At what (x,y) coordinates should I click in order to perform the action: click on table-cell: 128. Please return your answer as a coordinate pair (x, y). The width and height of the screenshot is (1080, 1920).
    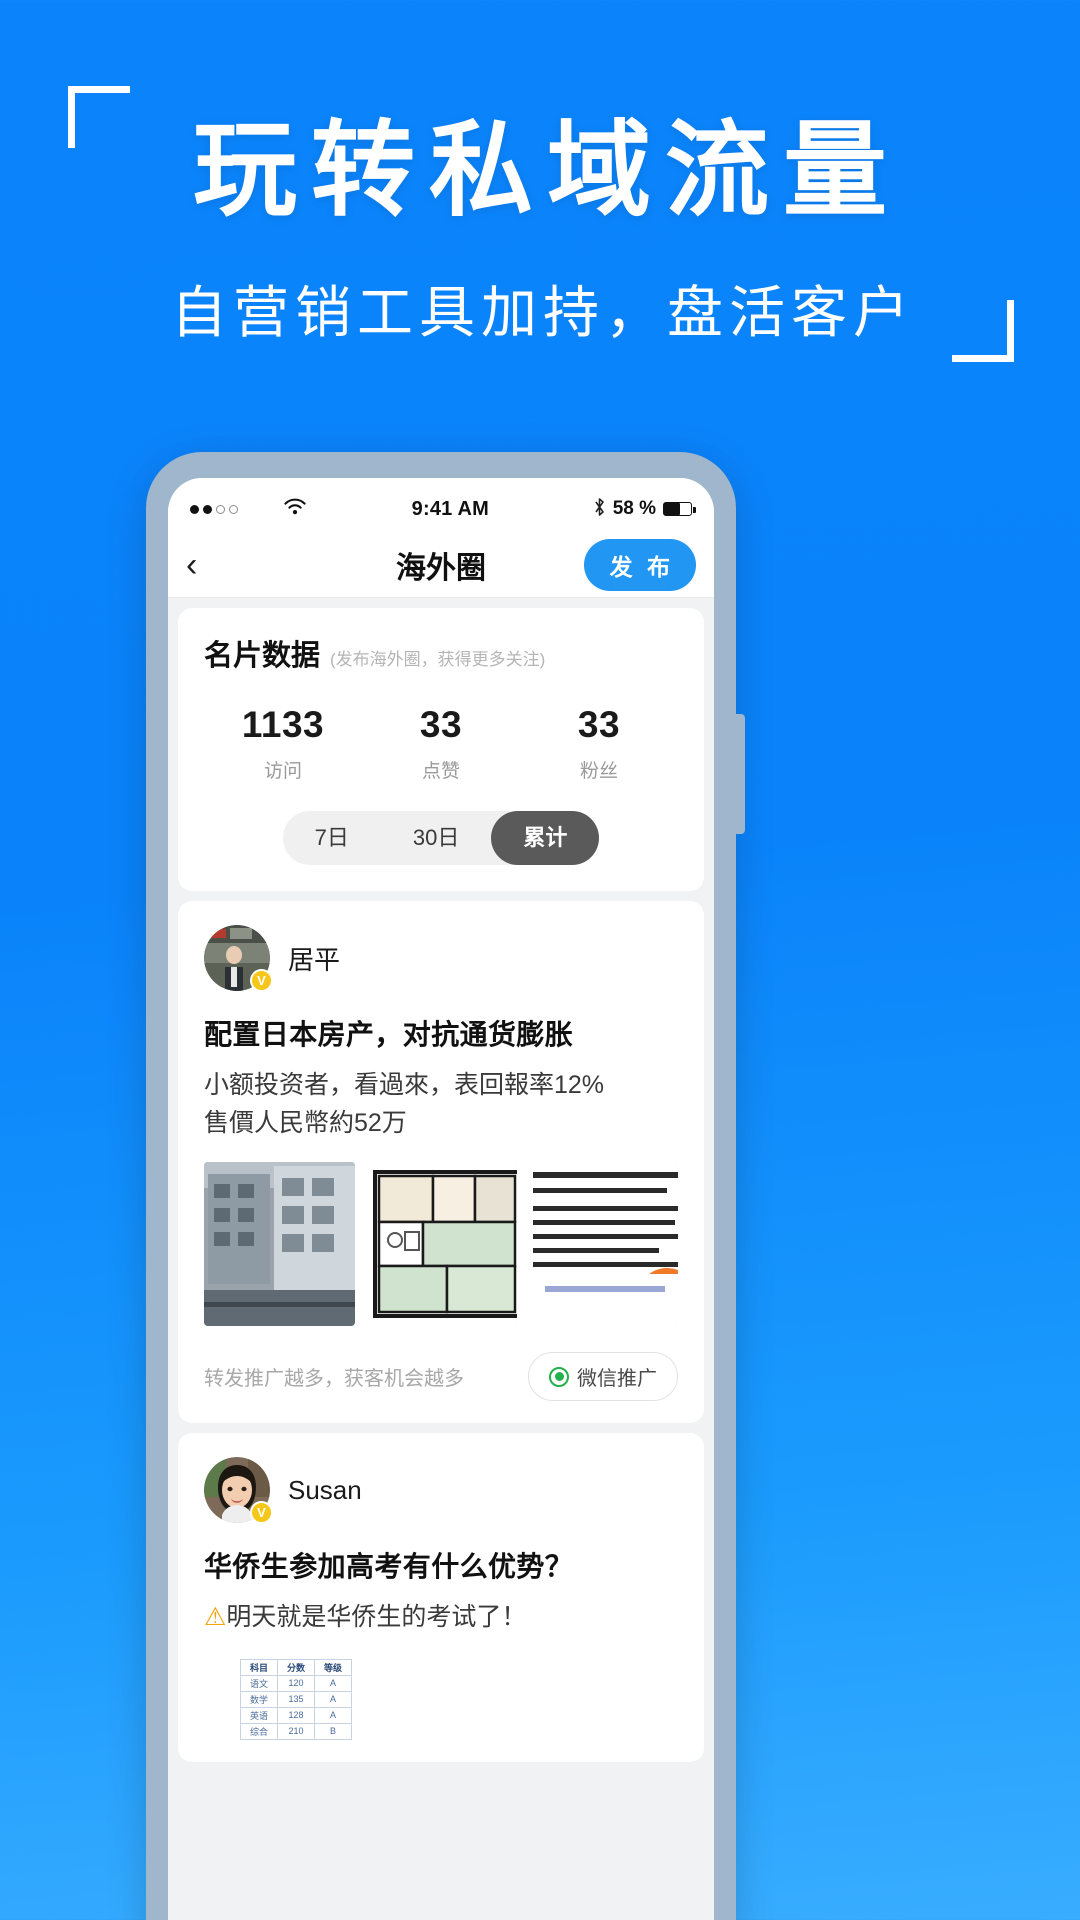
    Looking at the image, I should click on (296, 1715).